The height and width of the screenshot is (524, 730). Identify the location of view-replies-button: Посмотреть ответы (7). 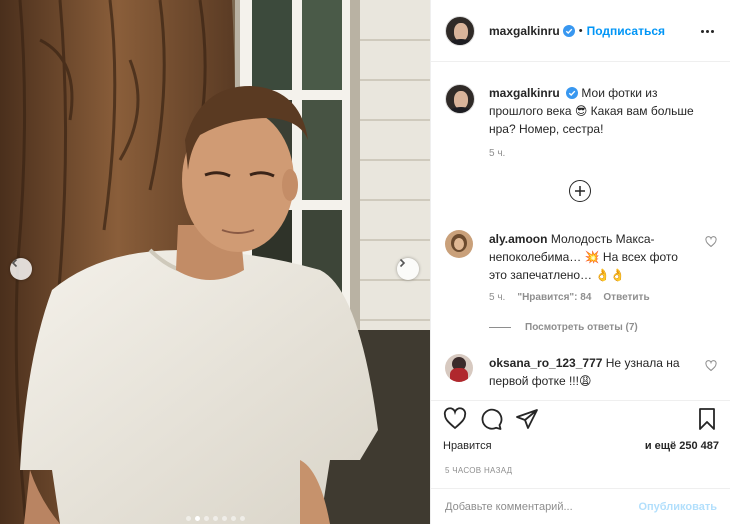
(563, 327).